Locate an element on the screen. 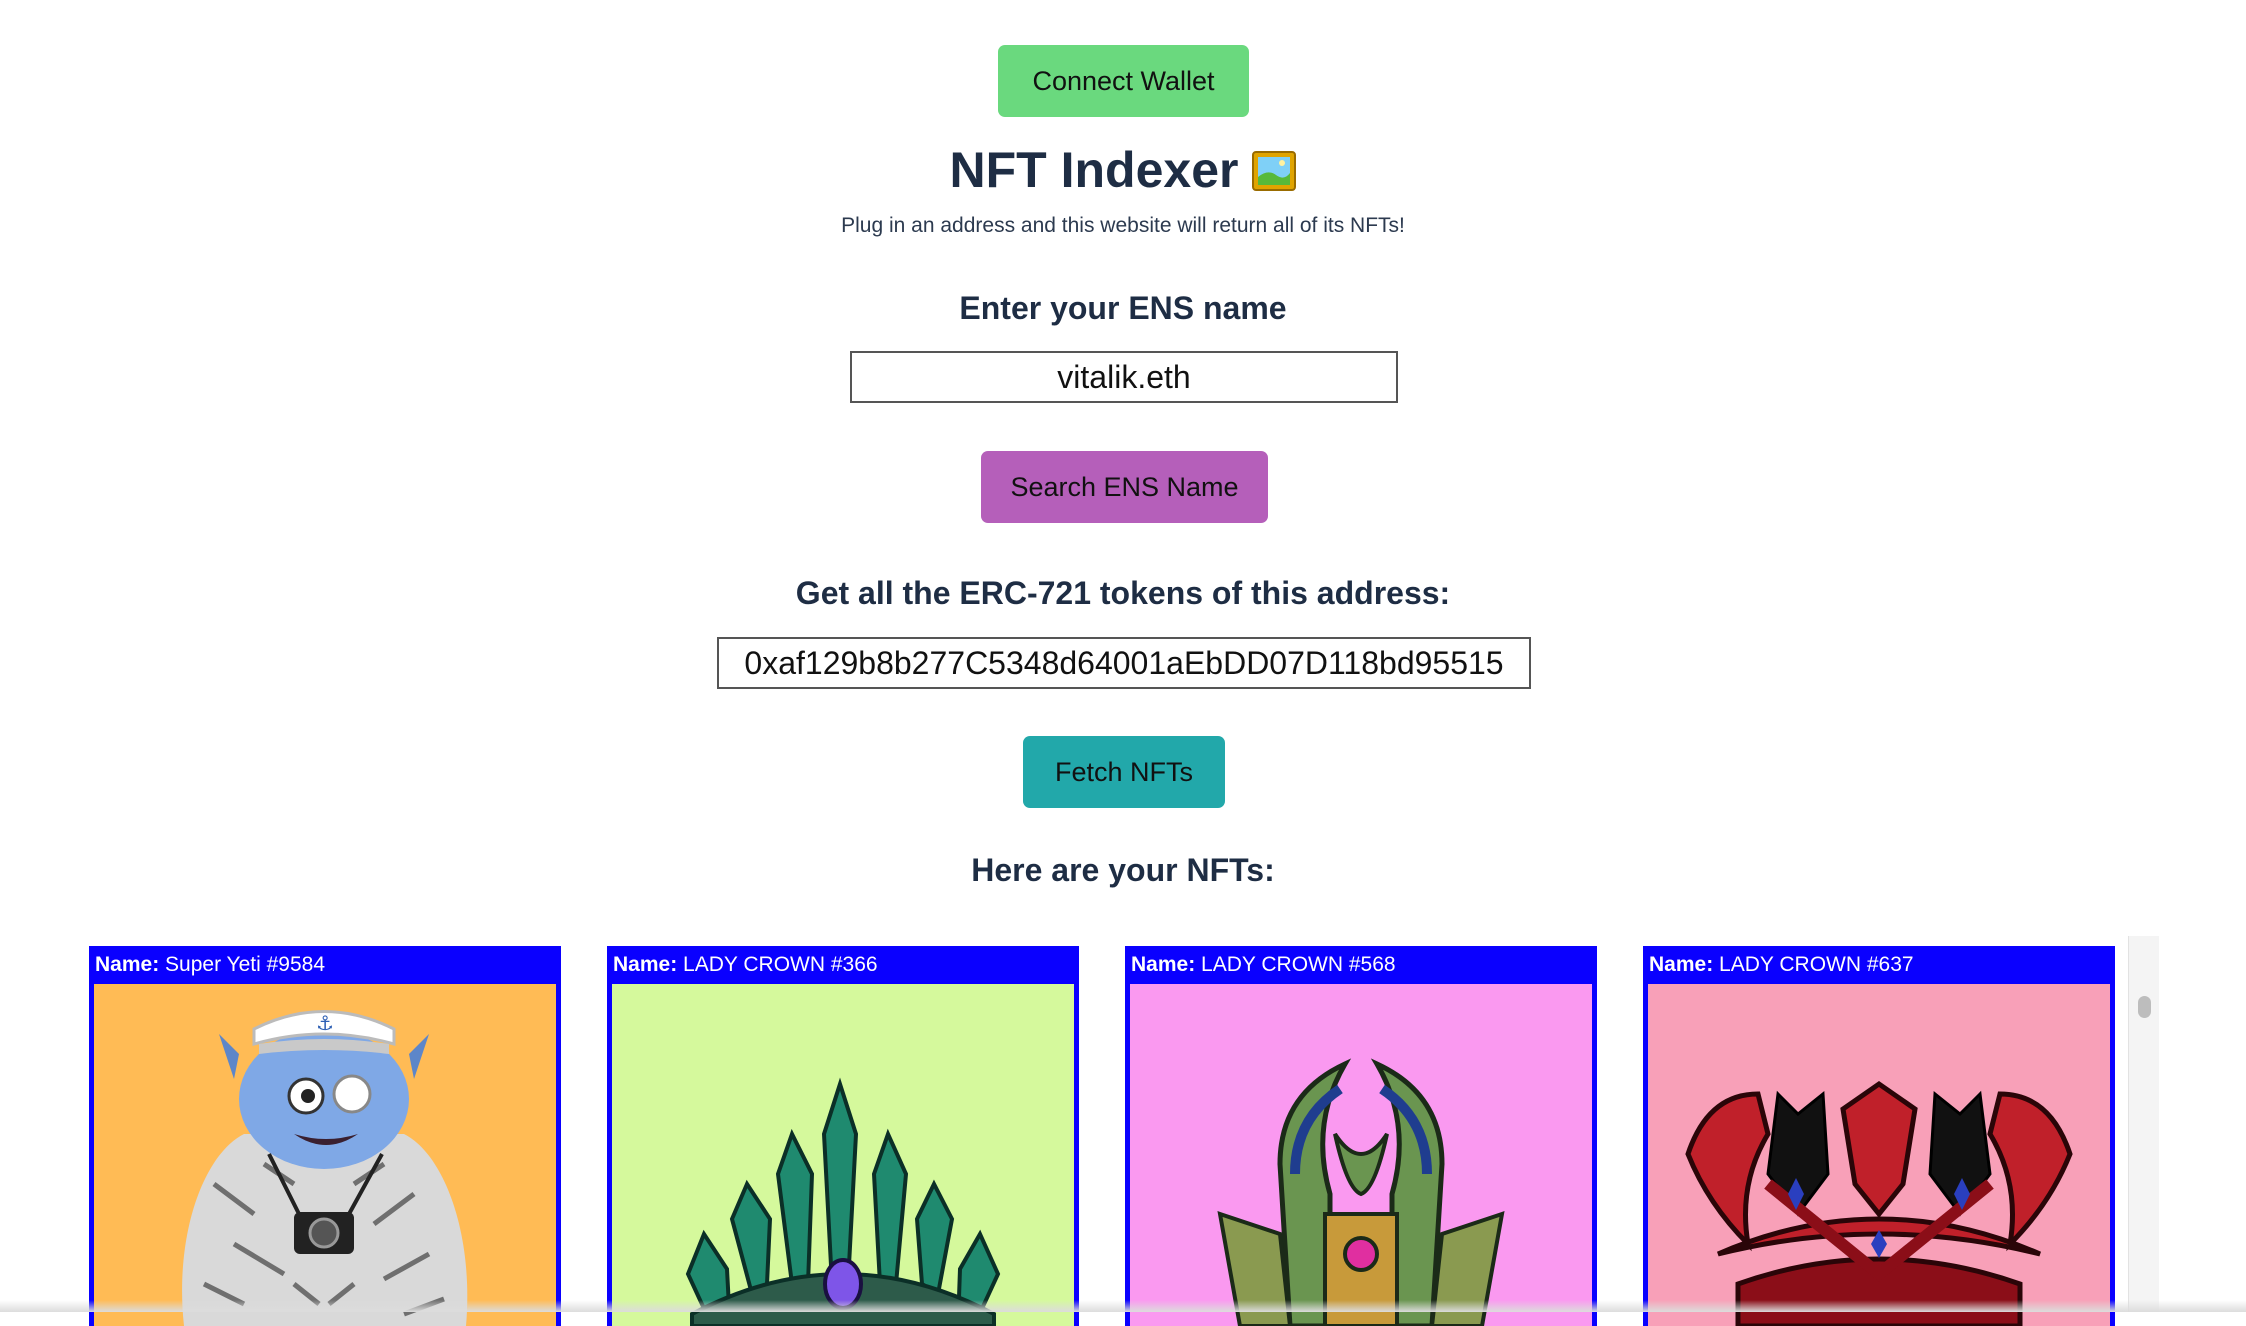 Image resolution: width=2246 pixels, height=1326 pixels. nft-card: Name: Super Yeti #9584 ⚓ is located at coordinates (325, 1136).